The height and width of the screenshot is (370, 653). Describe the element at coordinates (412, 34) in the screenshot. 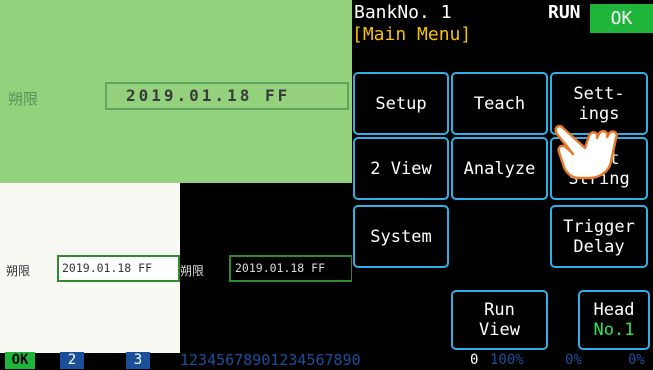

I see `menu-title: [Main Menu]` at that location.